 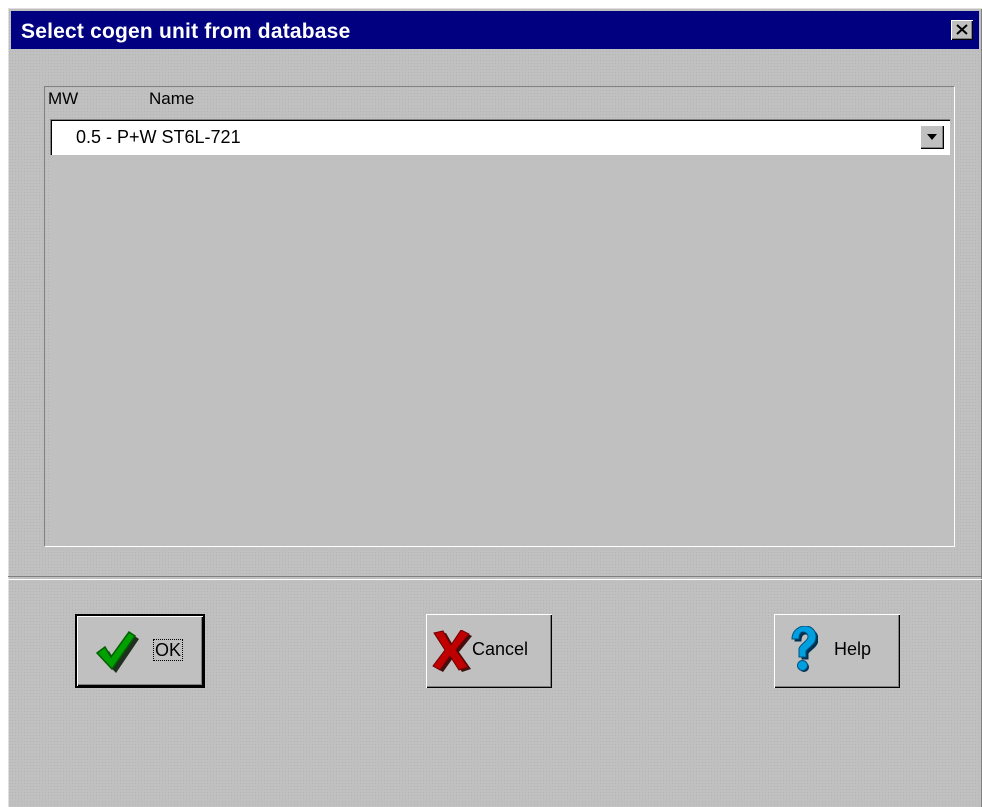 What do you see at coordinates (117, 652) in the screenshot?
I see `checkmark-icon` at bounding box center [117, 652].